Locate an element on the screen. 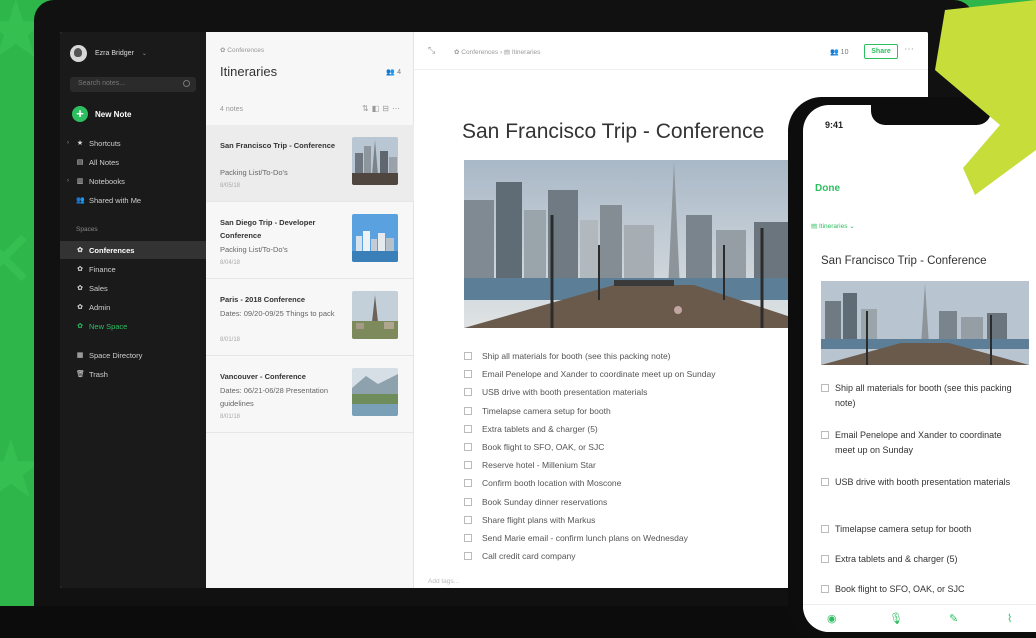 This screenshot has width=1036, height=638. notelist-toolbar: ⇅◧⊟⋯ is located at coordinates (382, 108).